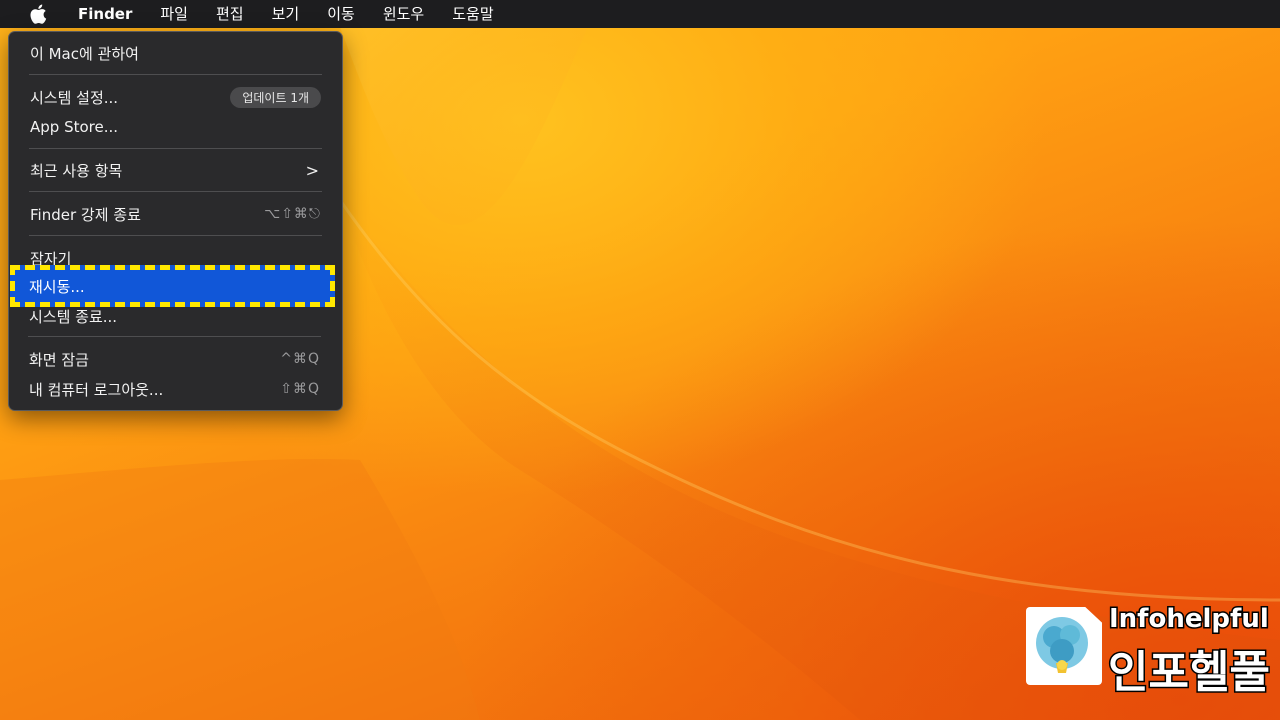 This screenshot has width=1280, height=720. I want to click on menu-edit: 편집, so click(230, 14).